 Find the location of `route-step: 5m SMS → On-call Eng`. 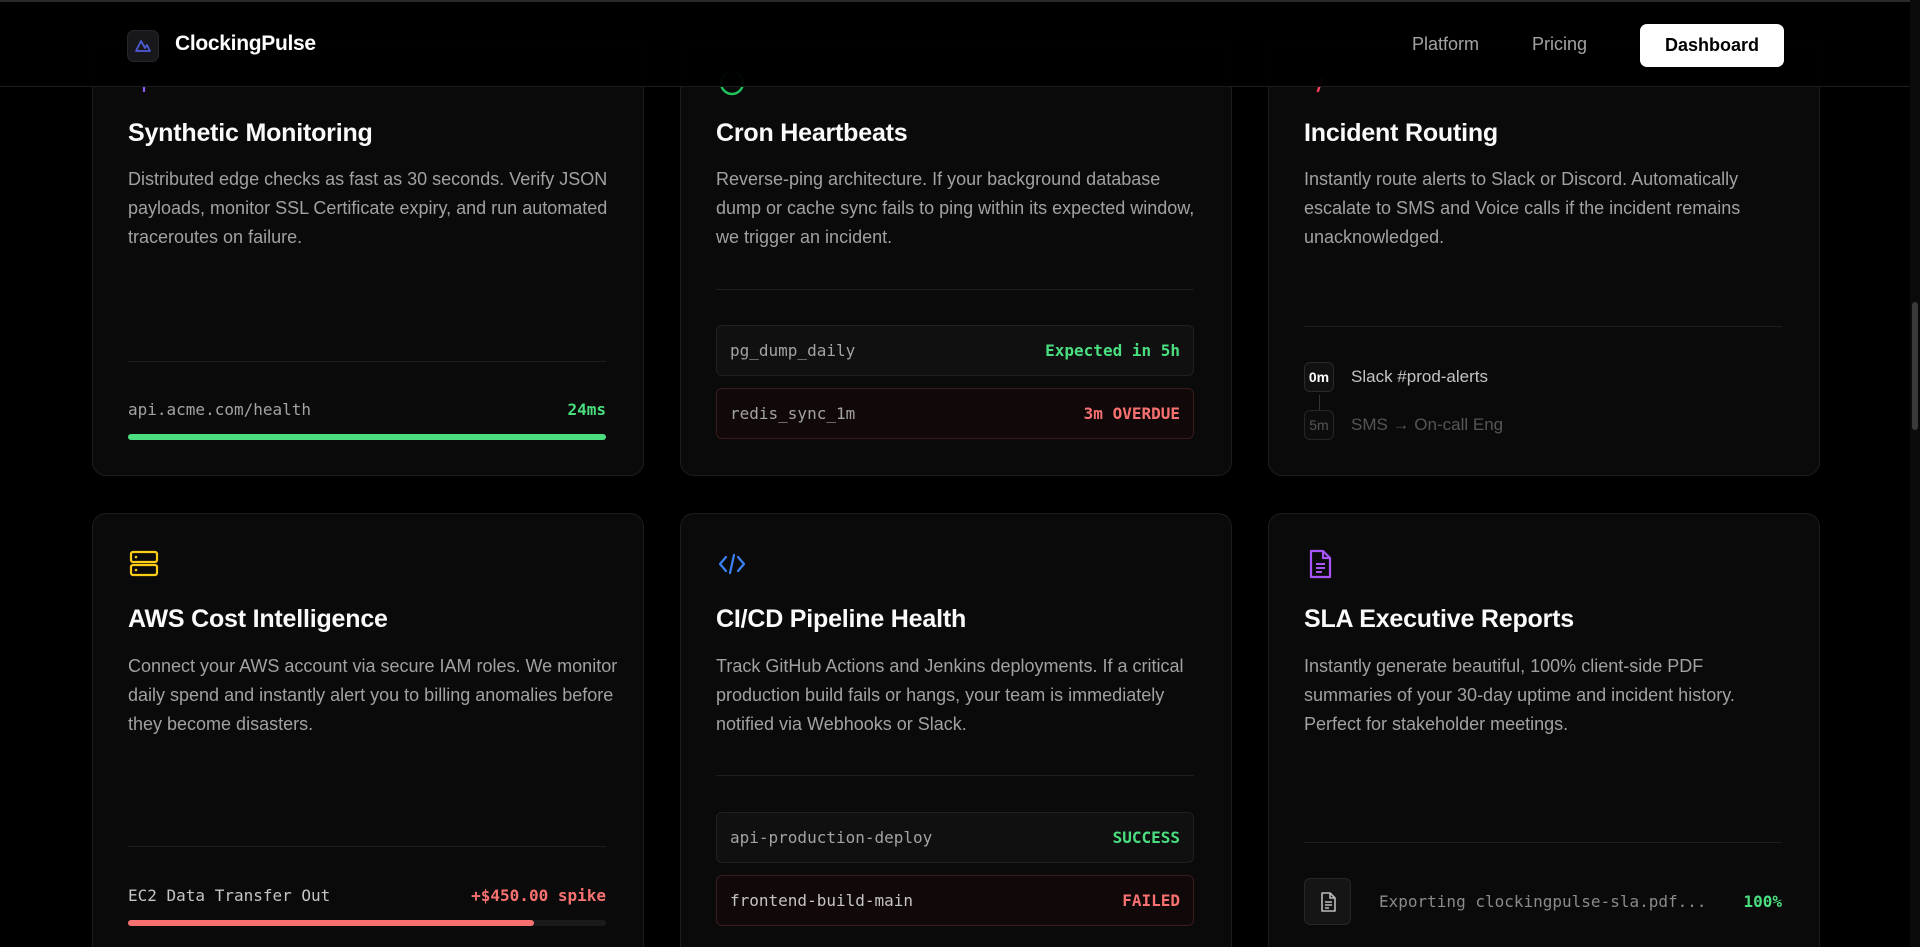

route-step: 5m SMS → On-call Eng is located at coordinates (1403, 425).